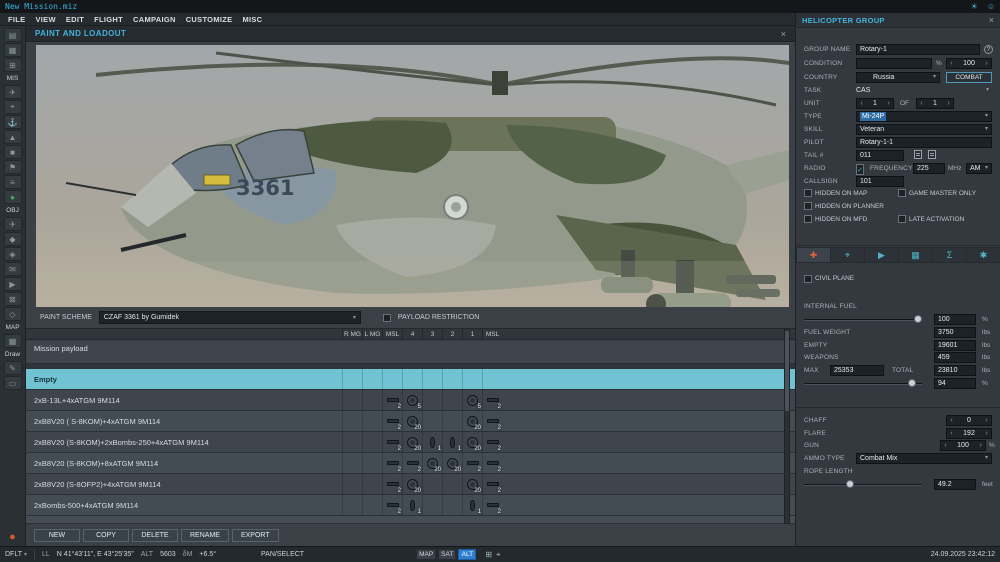  I want to click on condition-spinner: ‹ 100 ›, so click(969, 63).